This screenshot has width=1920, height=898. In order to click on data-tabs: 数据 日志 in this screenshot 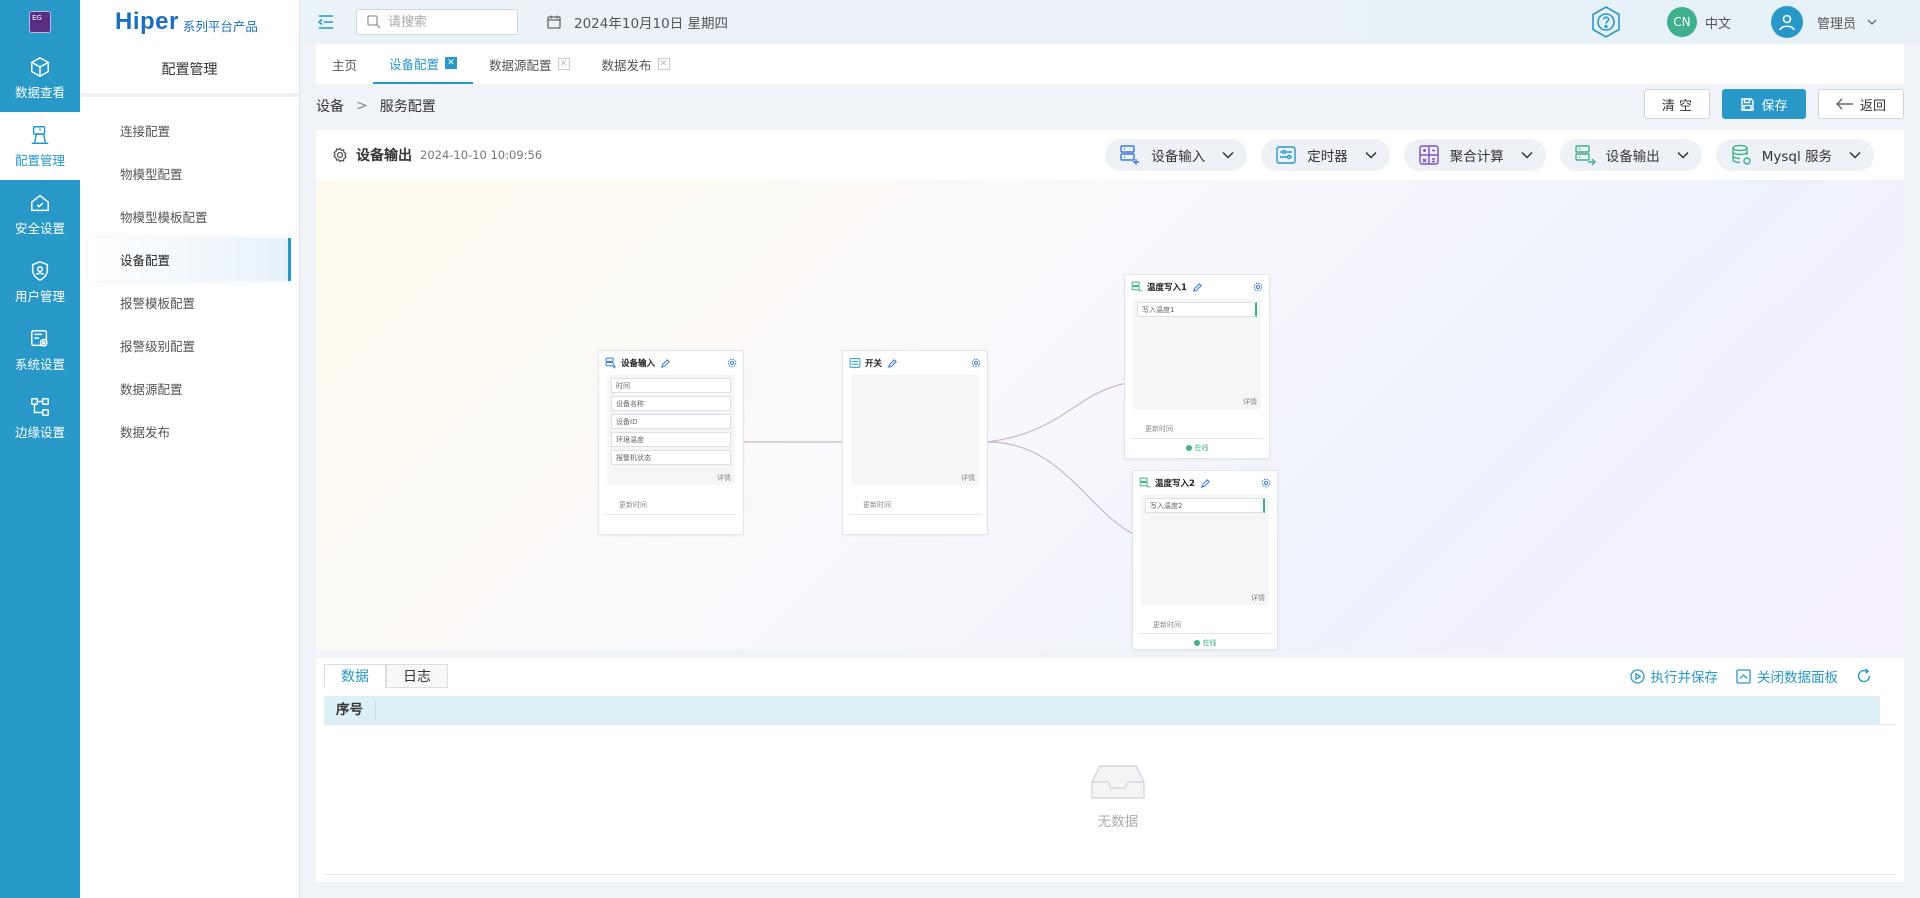, I will do `click(386, 676)`.